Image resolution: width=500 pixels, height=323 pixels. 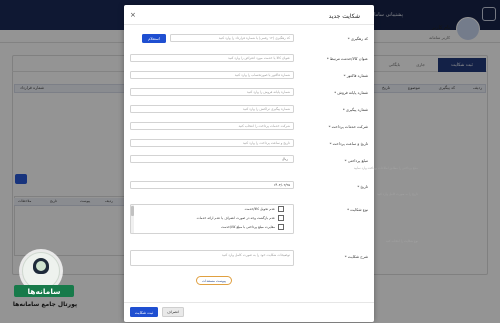 What do you see at coordinates (44, 291) in the screenshot?
I see `watermark-brand: سامانه‌ها` at bounding box center [44, 291].